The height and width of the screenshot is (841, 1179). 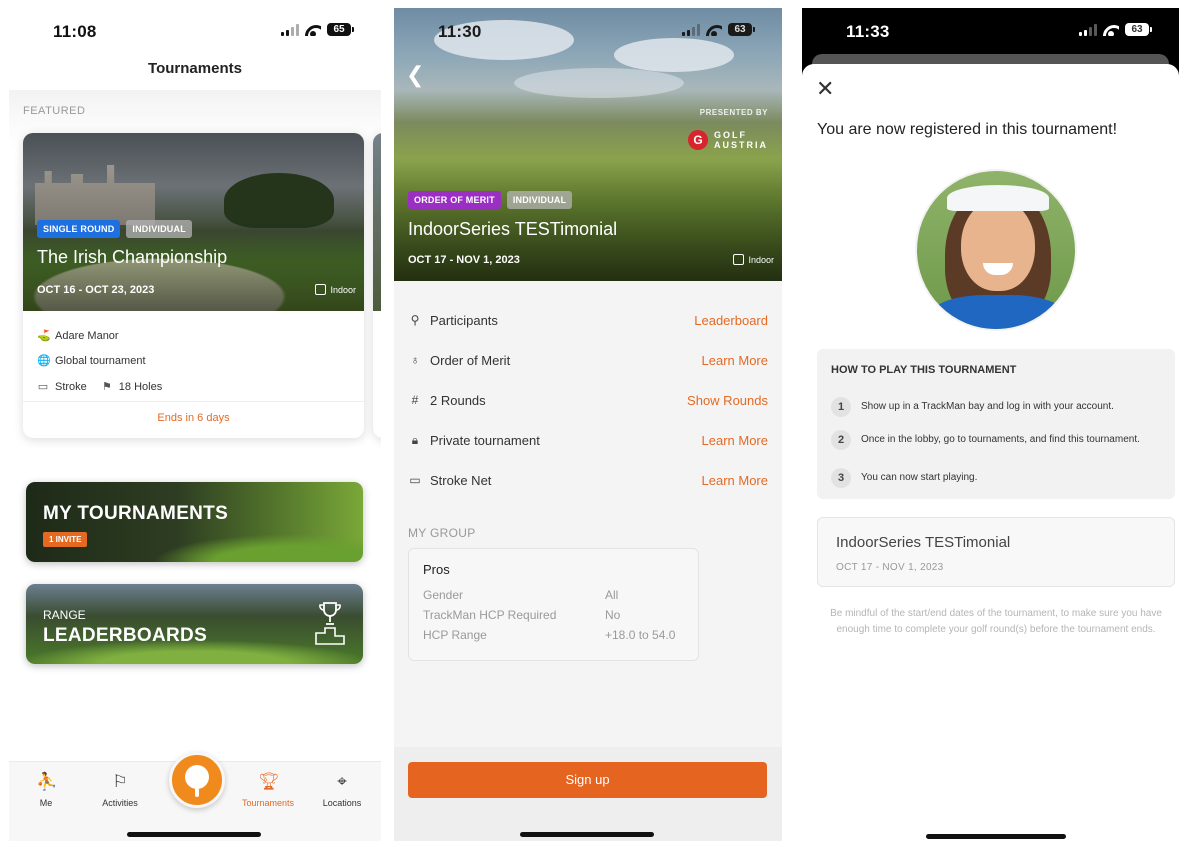 I want to click on status-time: 11:30, so click(x=460, y=31).